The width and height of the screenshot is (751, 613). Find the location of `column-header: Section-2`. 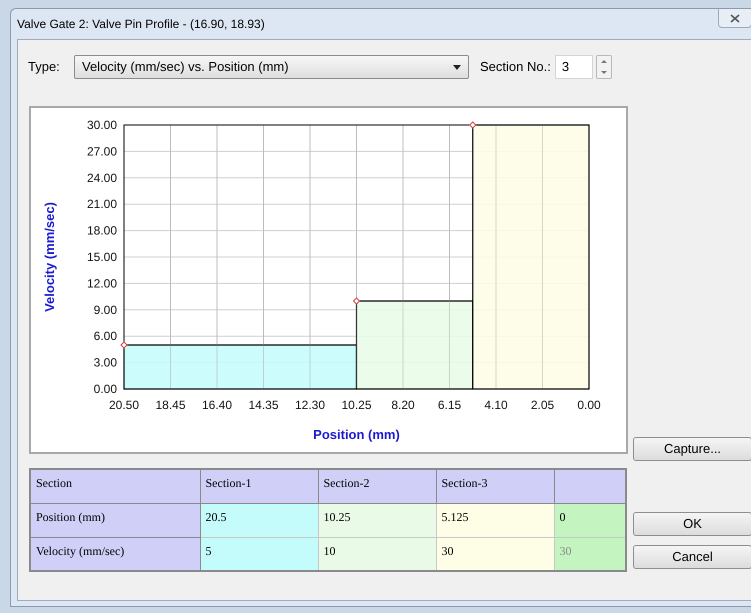

column-header: Section-2 is located at coordinates (377, 486).